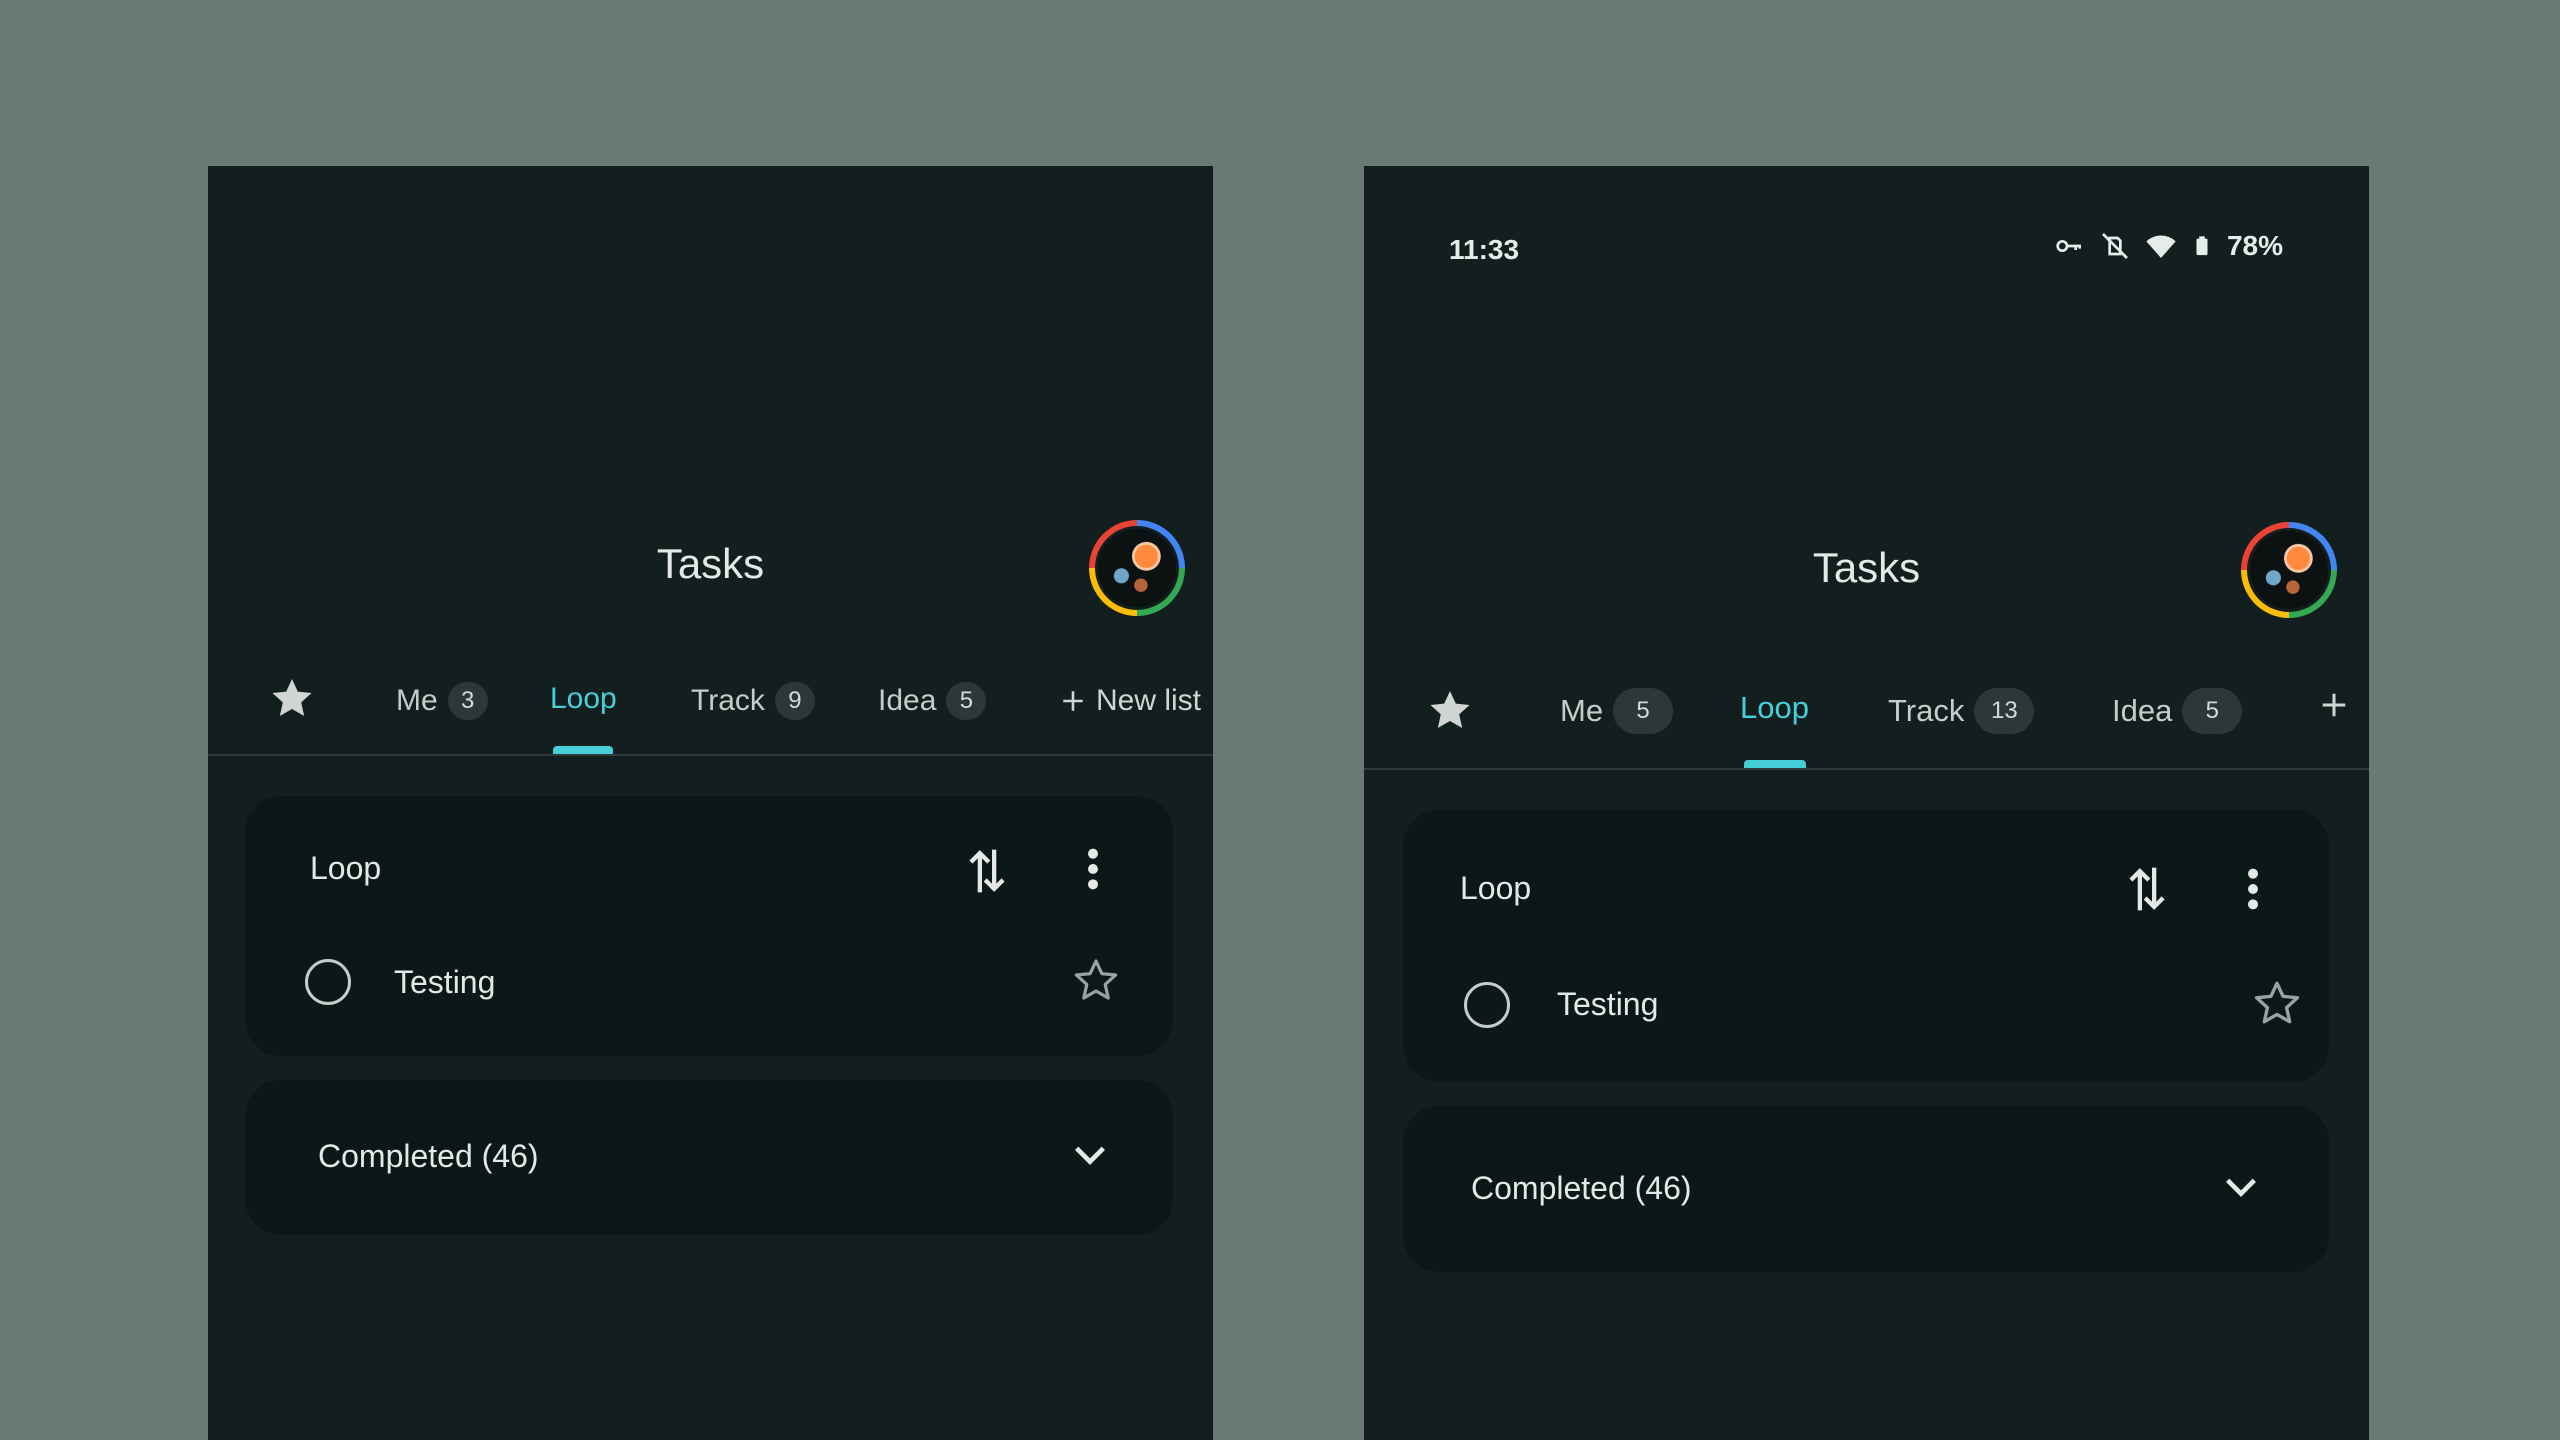  What do you see at coordinates (2254, 245) in the screenshot?
I see `battery-percent: 78%` at bounding box center [2254, 245].